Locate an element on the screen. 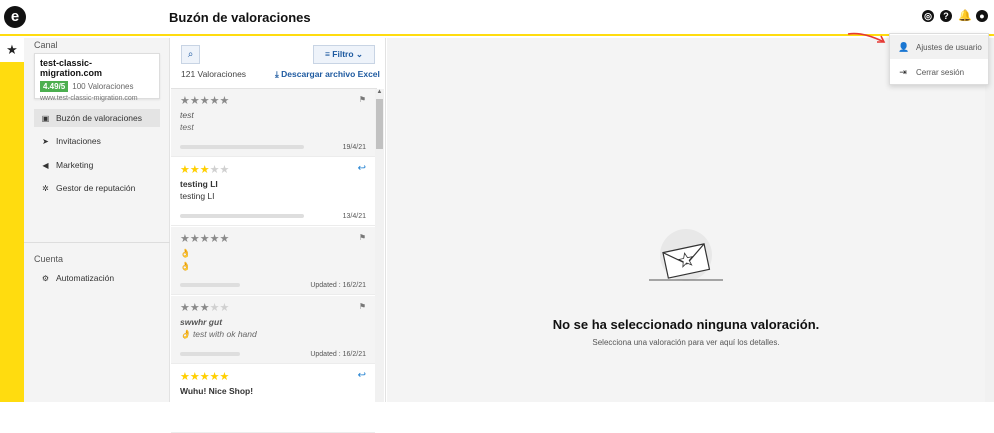  review-body: 👌 test with ok hand is located at coordinates (218, 334).